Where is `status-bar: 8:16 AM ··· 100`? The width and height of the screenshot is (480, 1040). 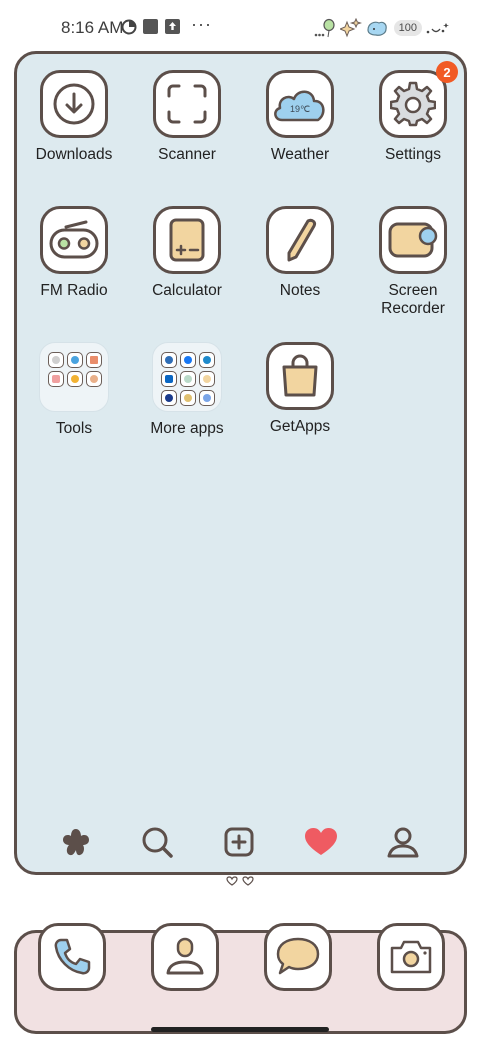 status-bar: 8:16 AM ··· 100 is located at coordinates (240, 27).